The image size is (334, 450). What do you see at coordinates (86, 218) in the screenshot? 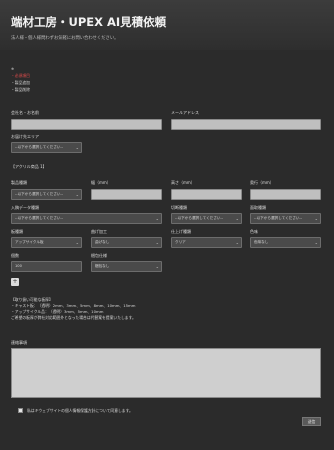
I see `mount-select: --以下から選択してください-- ⌄` at bounding box center [86, 218].